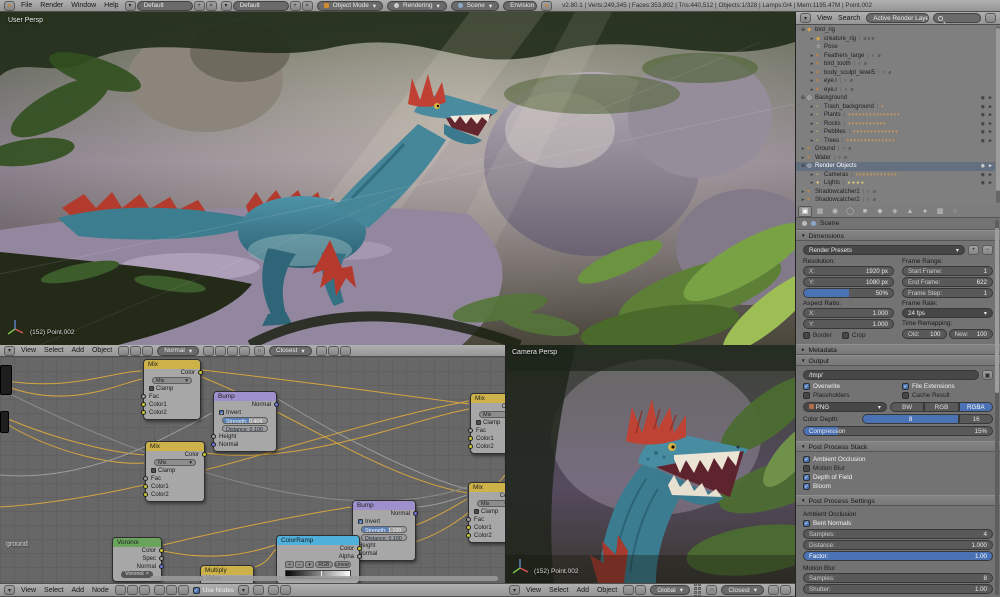 The image size is (1000, 597). I want to click on file-format-dropdown: PNG ▾, so click(845, 407).